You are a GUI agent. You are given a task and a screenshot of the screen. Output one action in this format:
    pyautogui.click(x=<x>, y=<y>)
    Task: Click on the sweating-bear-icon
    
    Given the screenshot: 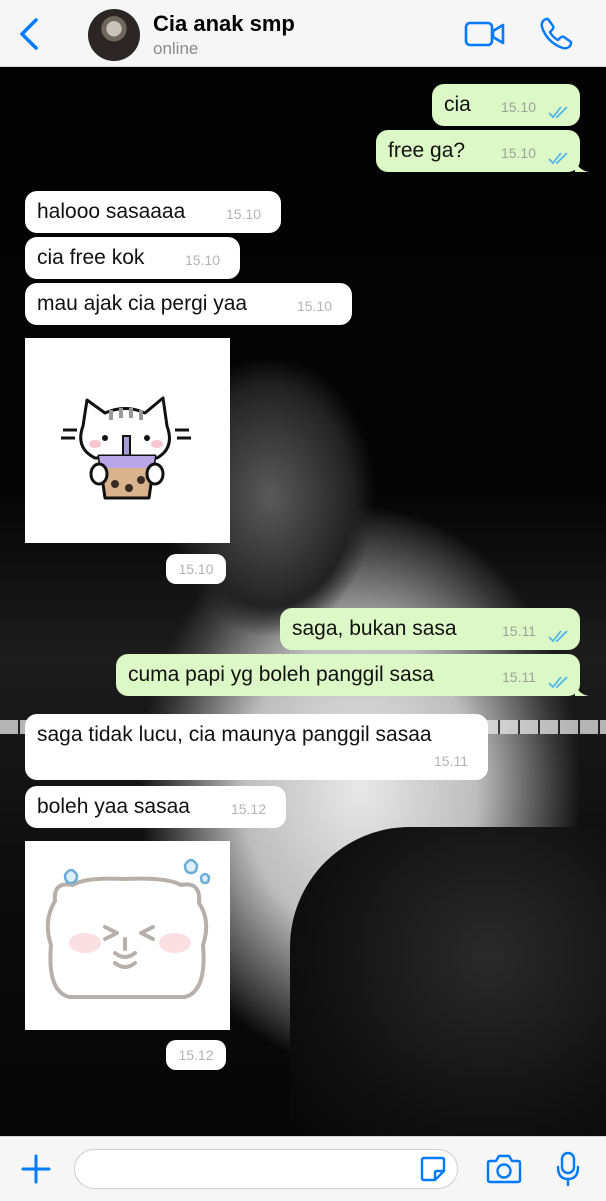 What is the action you would take?
    pyautogui.click(x=128, y=928)
    